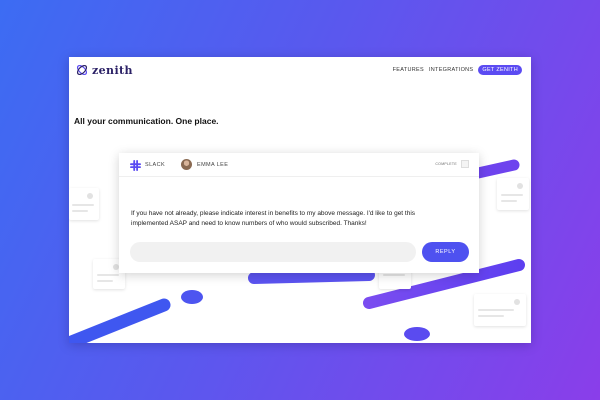 The width and height of the screenshot is (600, 400). Describe the element at coordinates (273, 252) in the screenshot. I see `reply-input` at that location.